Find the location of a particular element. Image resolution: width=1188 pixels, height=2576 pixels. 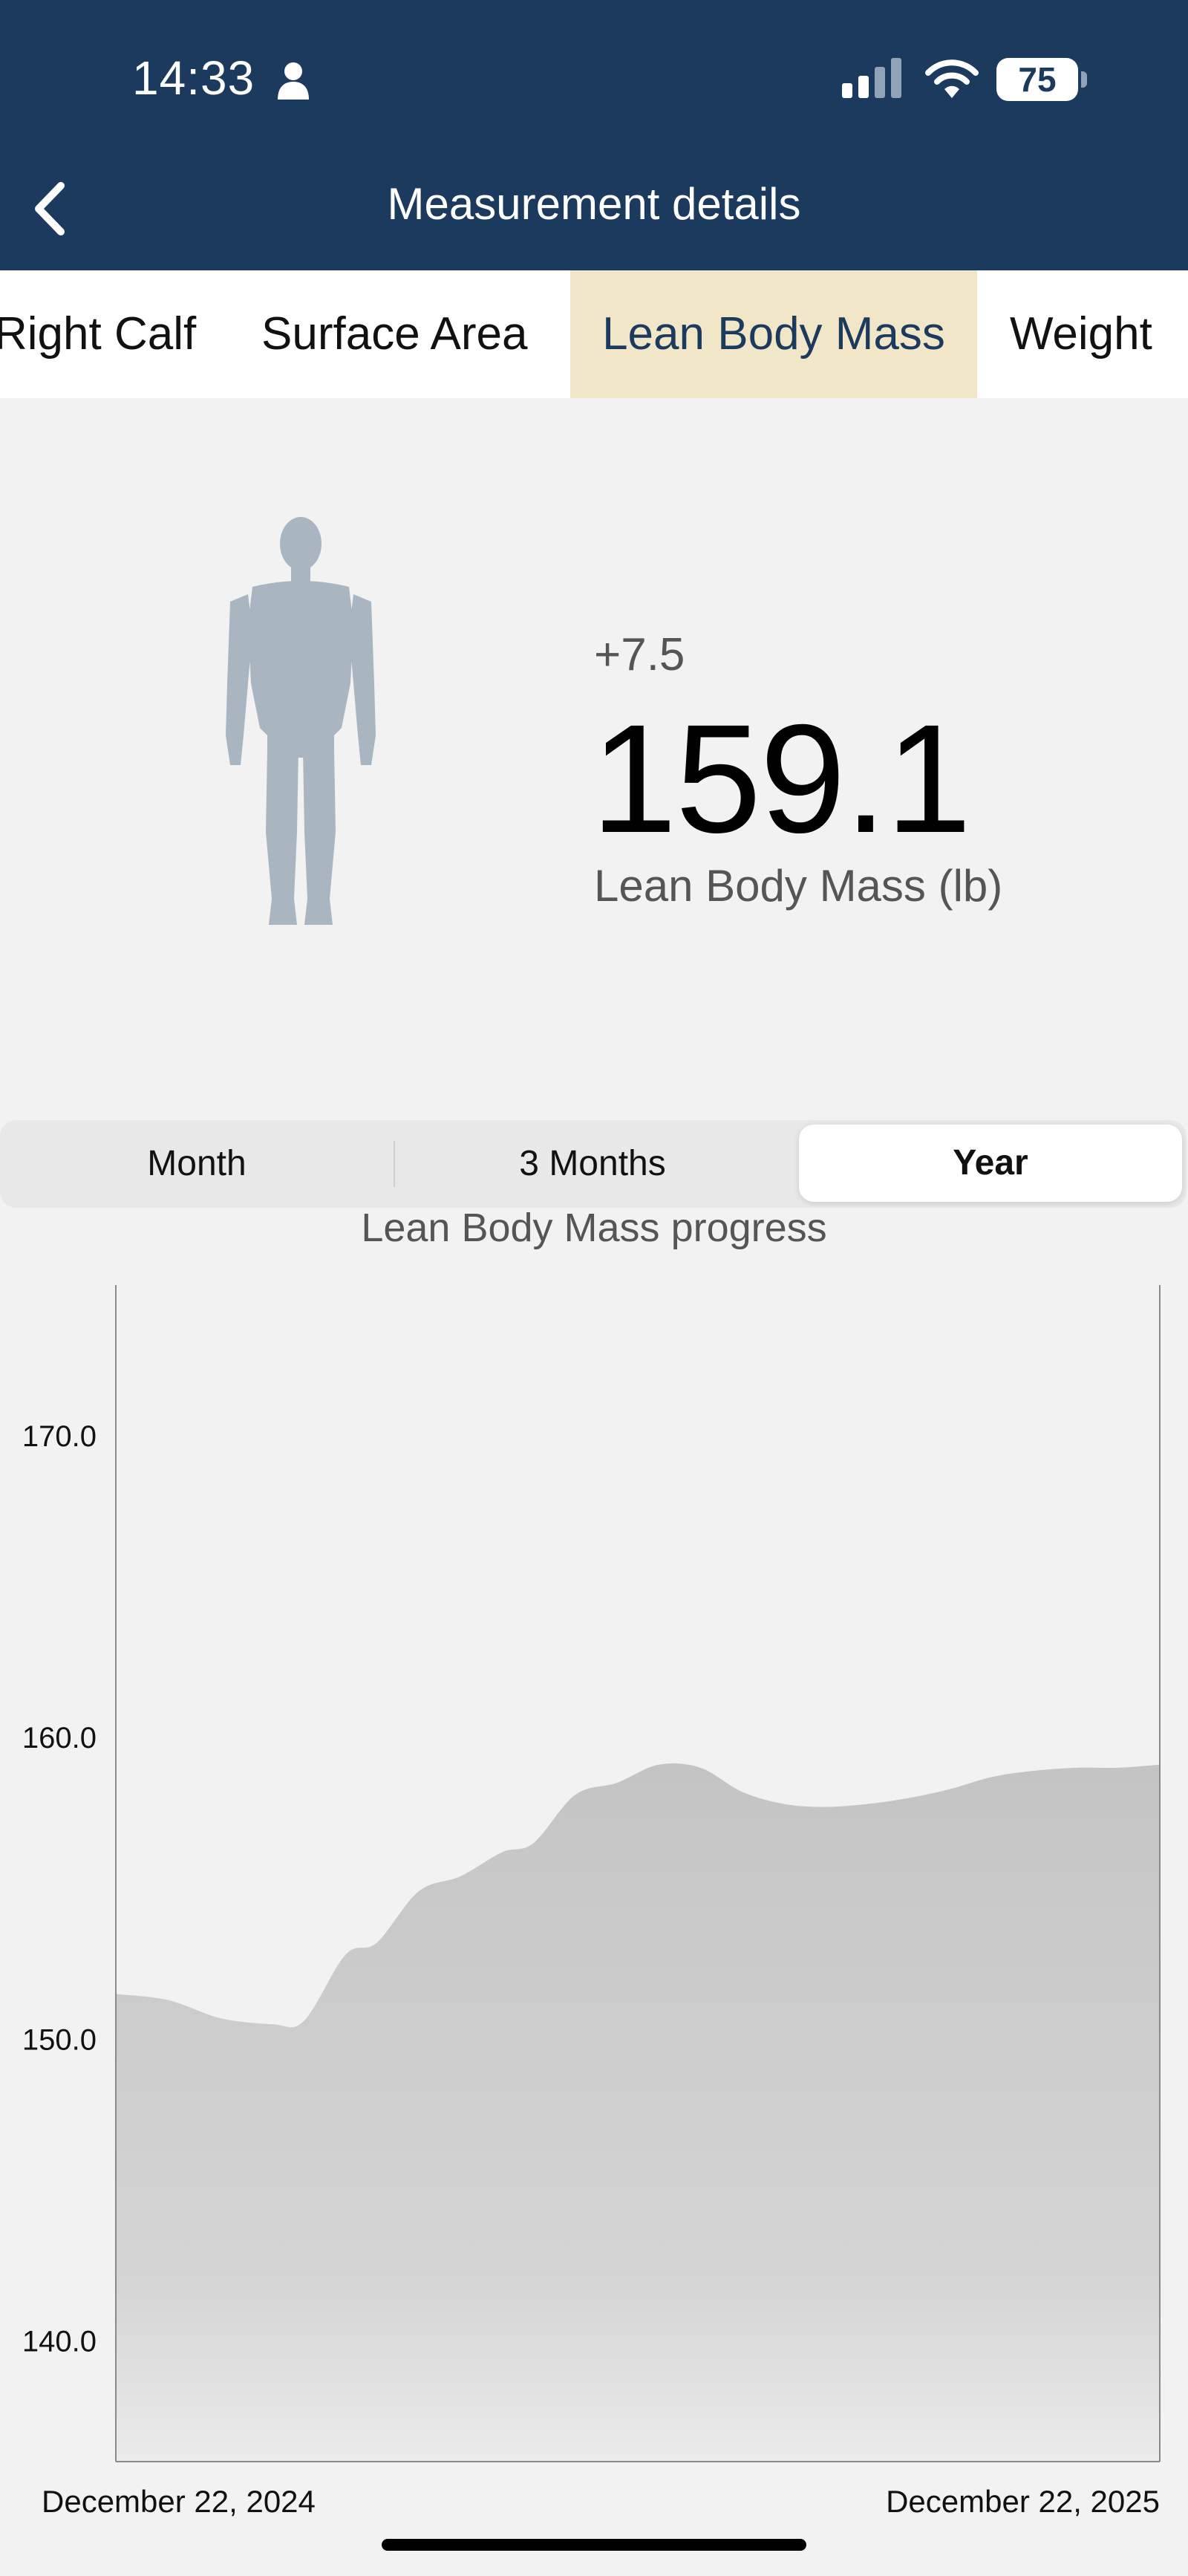

battery-icon: 75 is located at coordinates (1037, 79).